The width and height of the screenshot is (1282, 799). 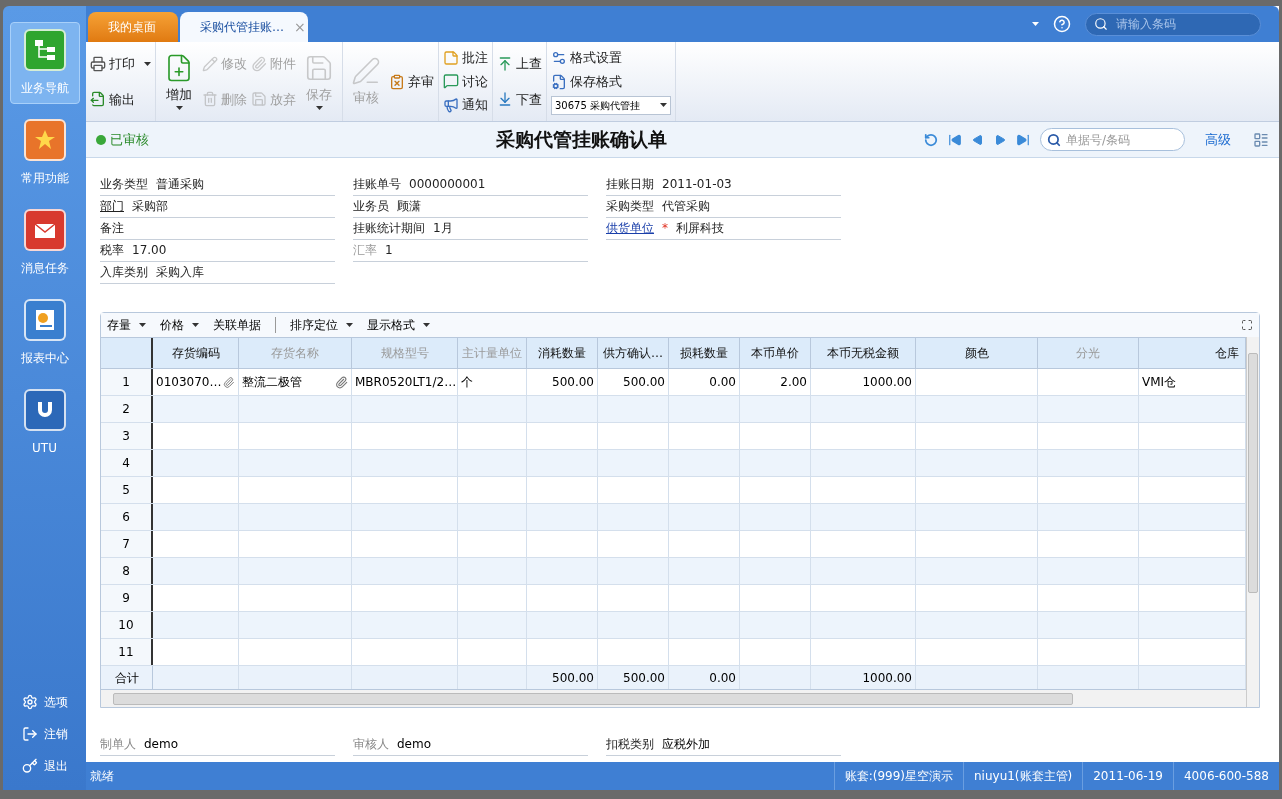 What do you see at coordinates (863, 677) in the screenshot?
I see `total-cell: 1000.00` at bounding box center [863, 677].